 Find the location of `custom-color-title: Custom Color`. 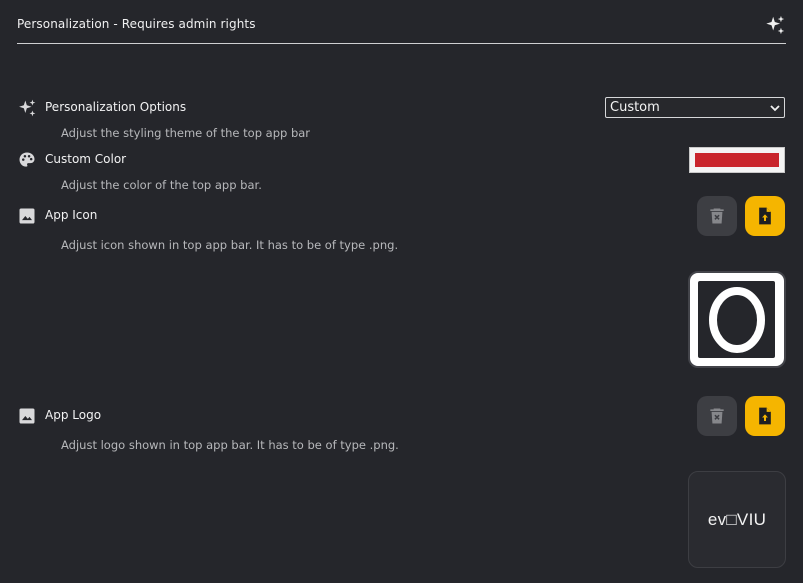

custom-color-title: Custom Color is located at coordinates (86, 159).